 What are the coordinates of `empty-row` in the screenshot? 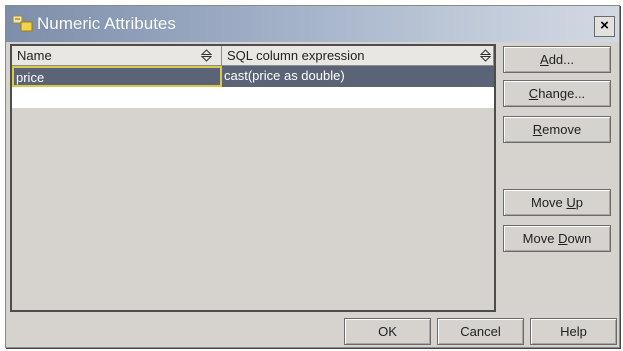 It's located at (253, 97).